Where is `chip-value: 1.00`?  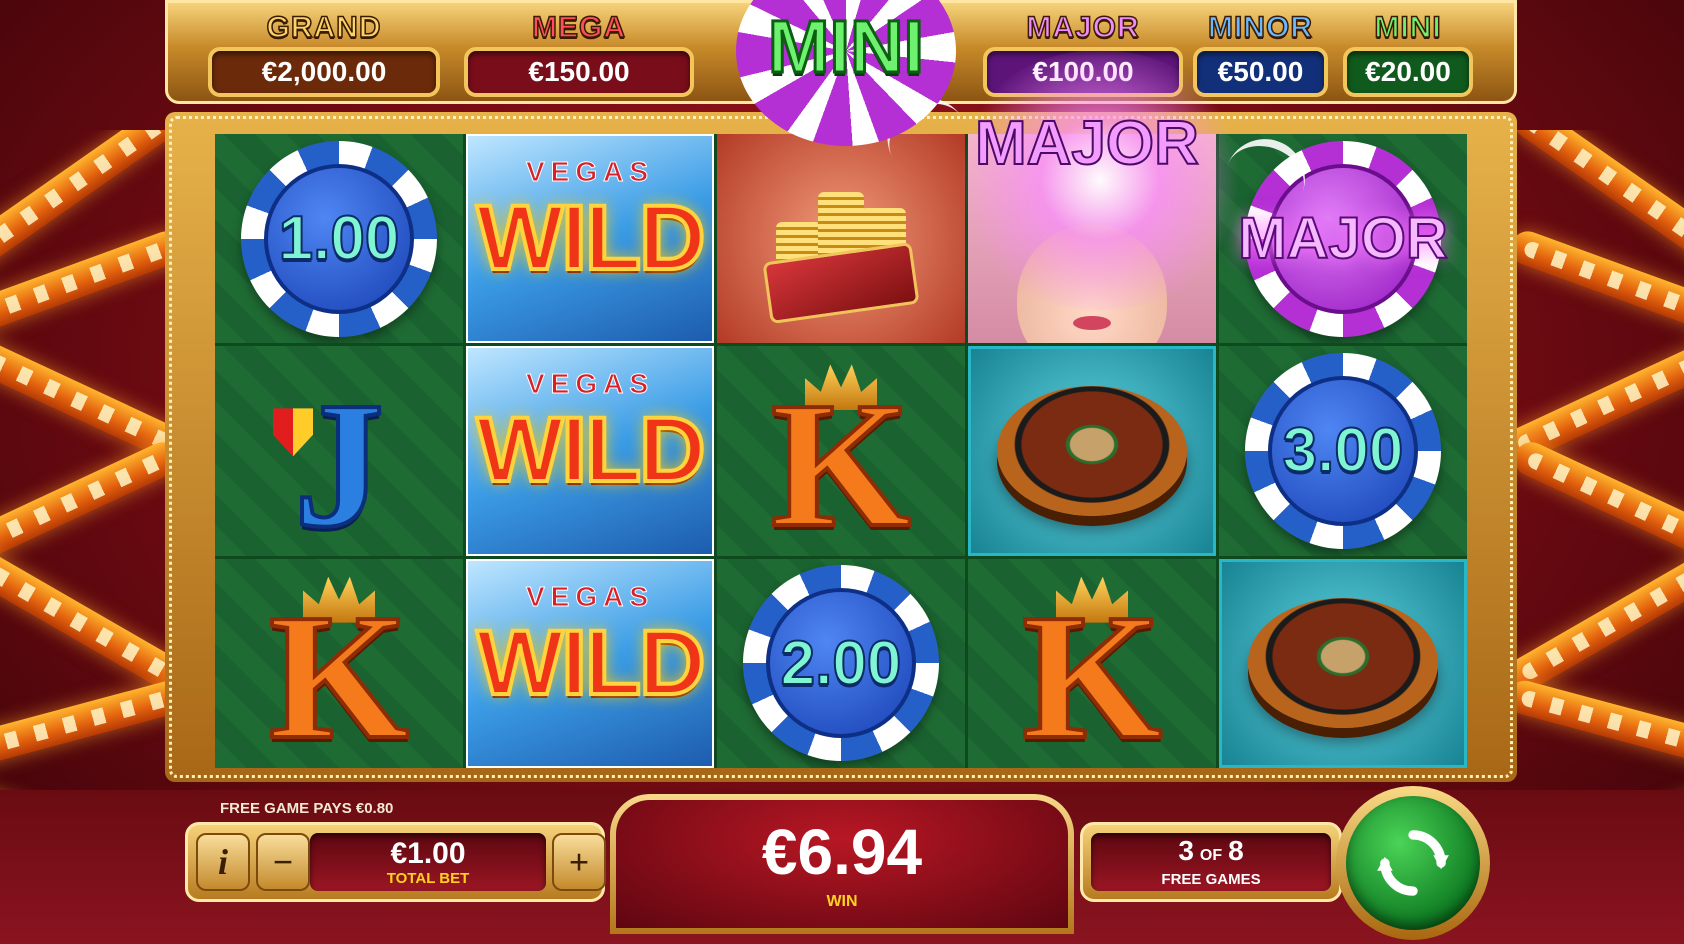 chip-value: 1.00 is located at coordinates (339, 238).